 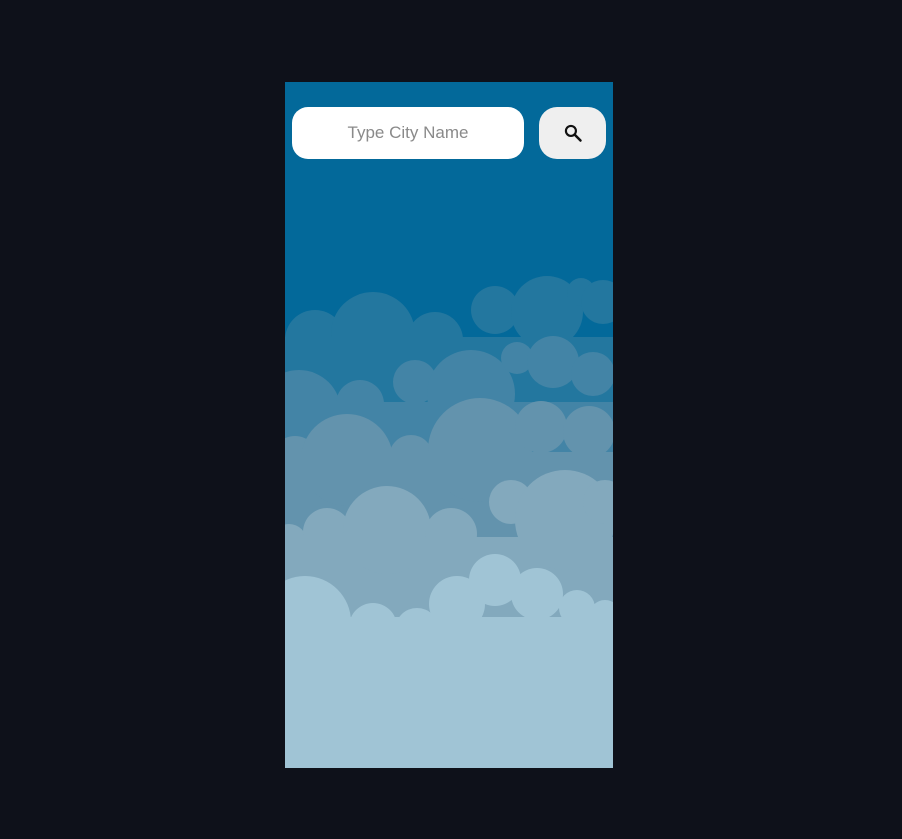 What do you see at coordinates (408, 133) in the screenshot?
I see `city-search-input` at bounding box center [408, 133].